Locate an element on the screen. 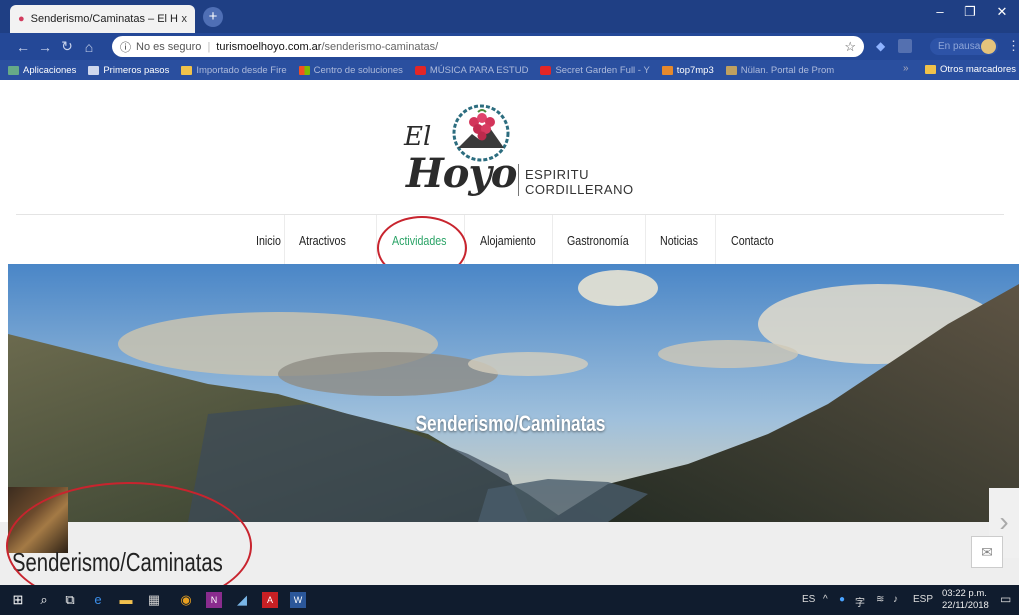 The width and height of the screenshot is (1019, 615). bookmark-centro-soluciones: Centro de soluciones is located at coordinates (350, 70).